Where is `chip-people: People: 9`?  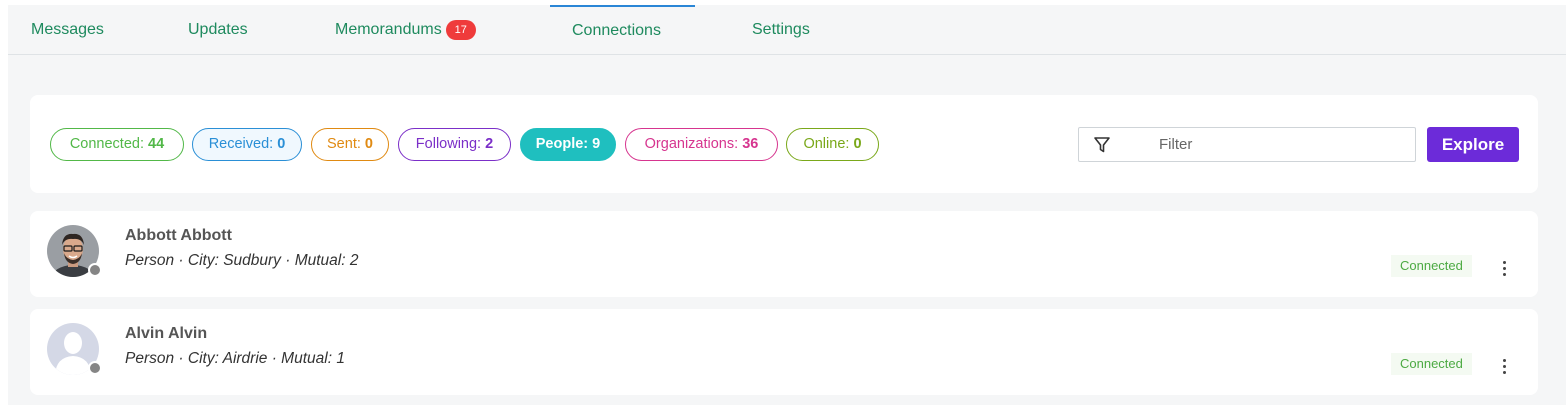
chip-people: People: 9 is located at coordinates (568, 144).